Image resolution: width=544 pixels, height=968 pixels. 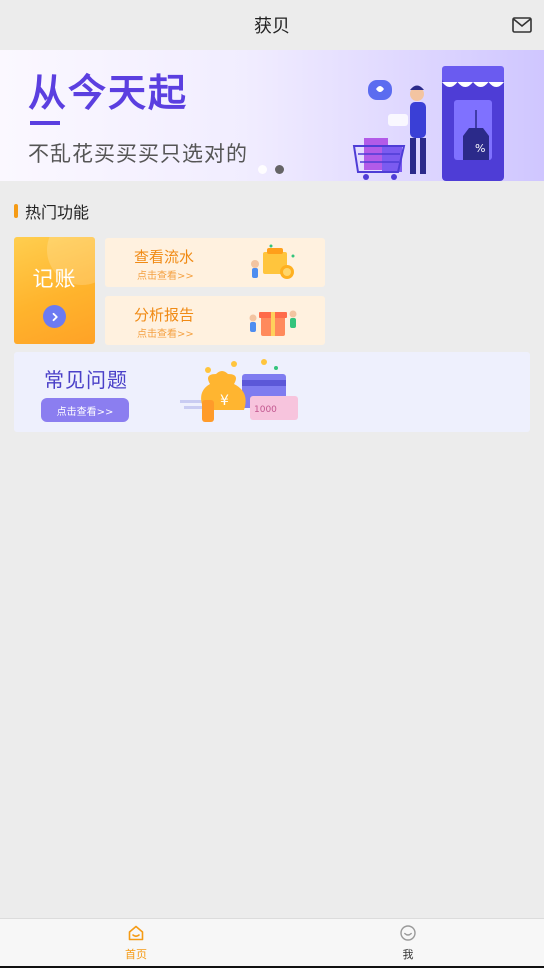 I want to click on banner-headline: 从今天起, so click(x=108, y=93).